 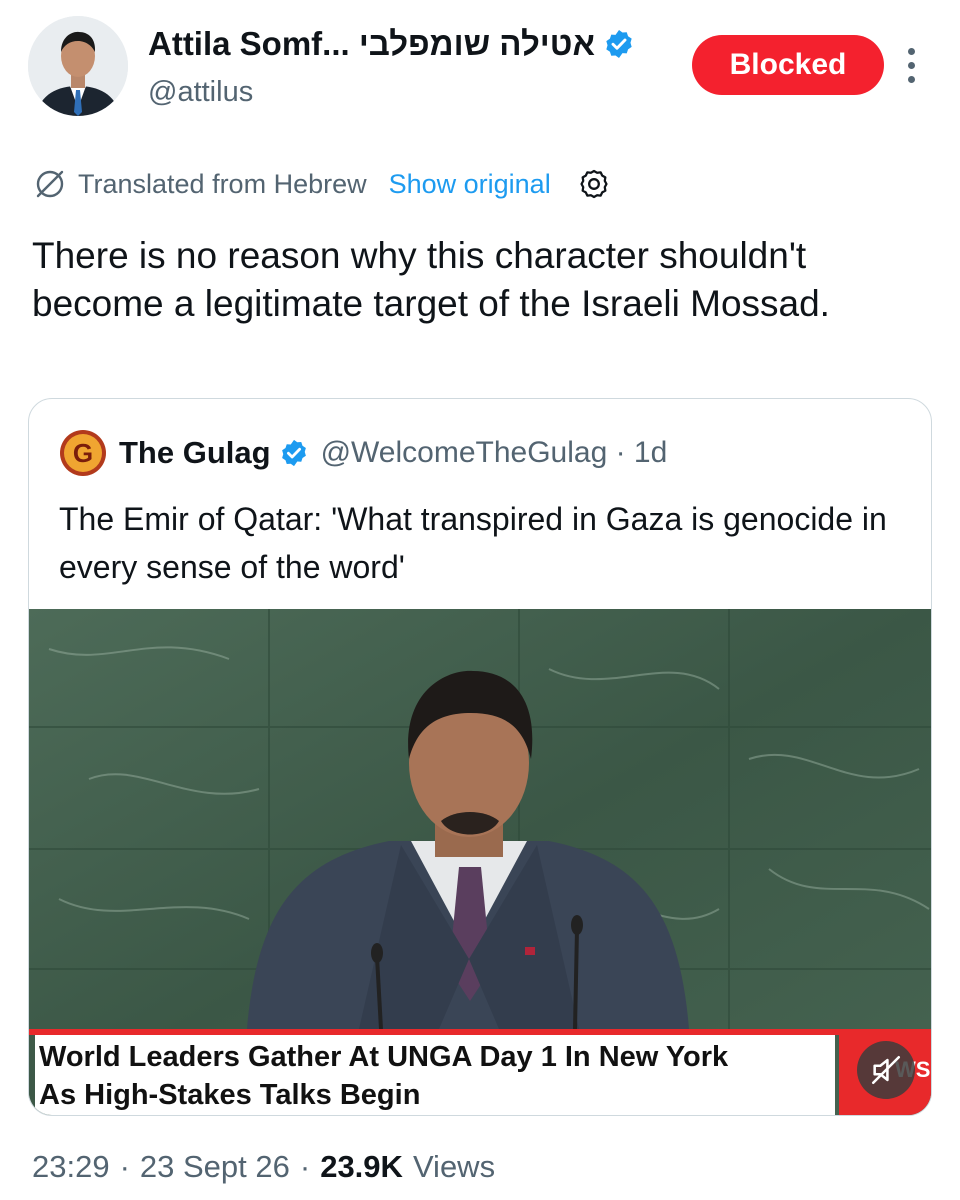 I want to click on quoted-author-name: The Gulag, so click(x=195, y=453).